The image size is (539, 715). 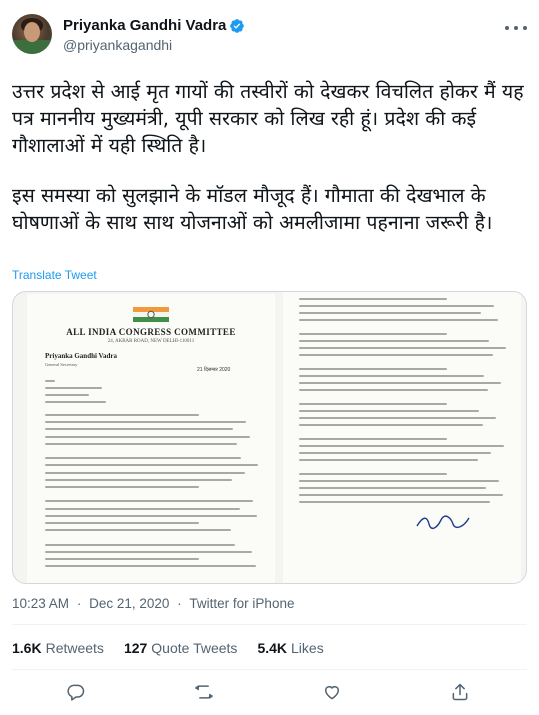 I want to click on quote-tweets-stat: 127 Quote Tweets, so click(x=181, y=648).